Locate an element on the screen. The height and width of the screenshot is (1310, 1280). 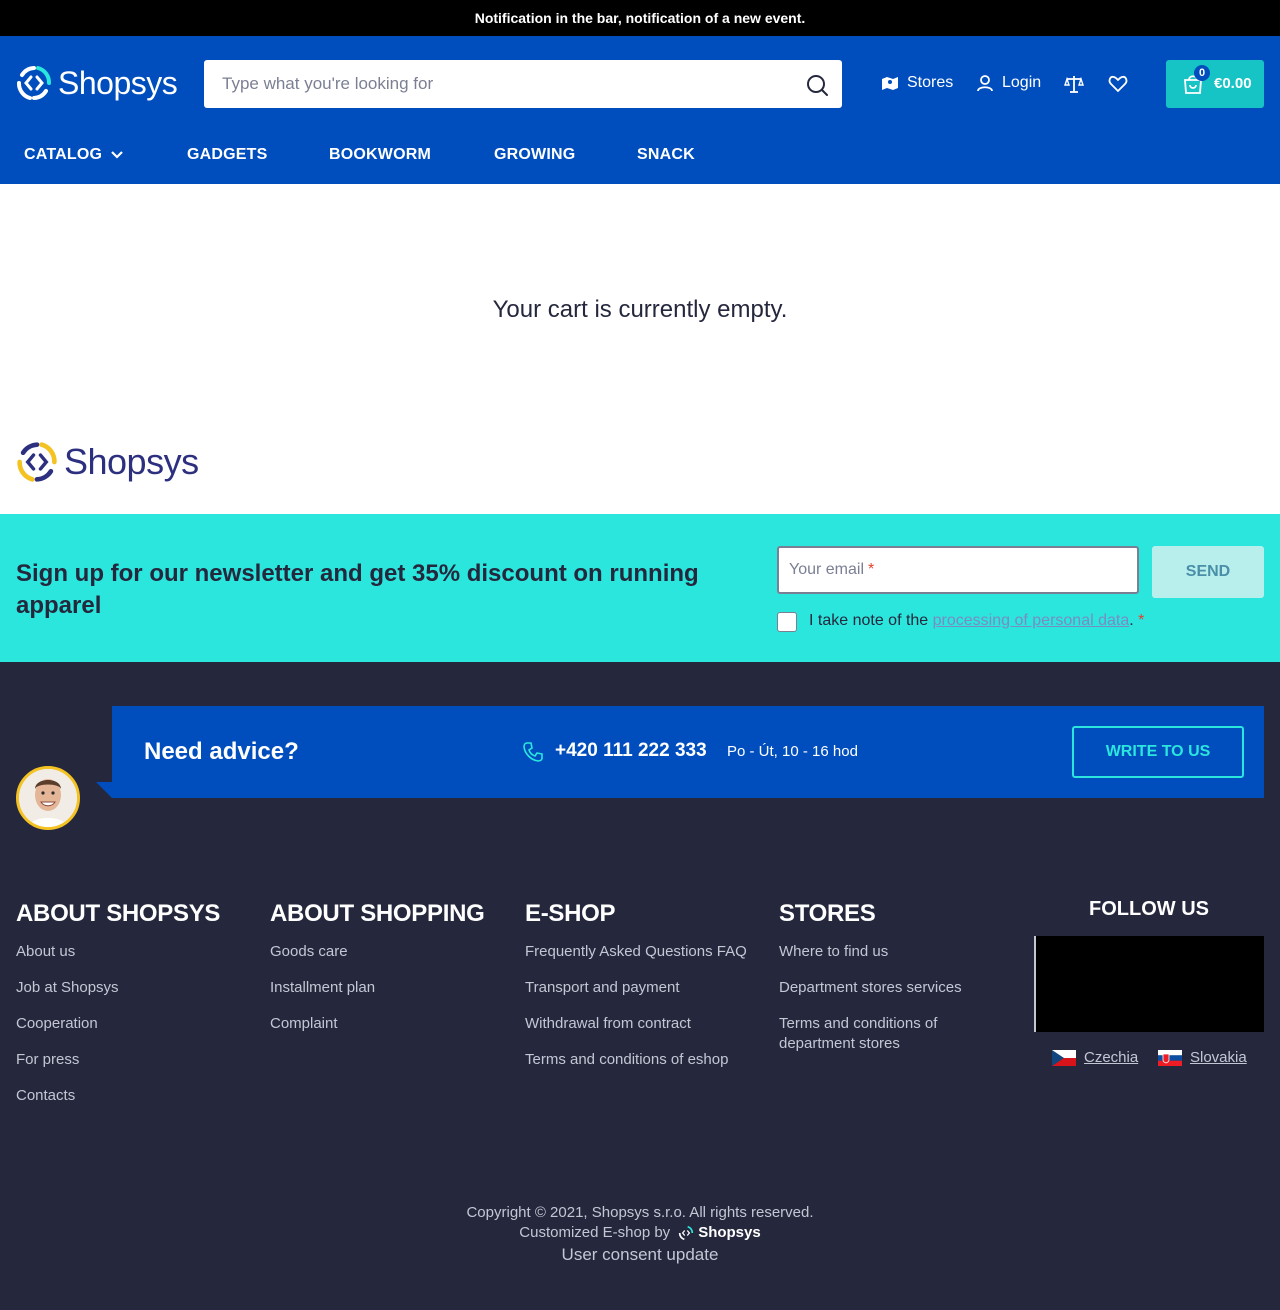
advice-title: Need advice? is located at coordinates (221, 751).